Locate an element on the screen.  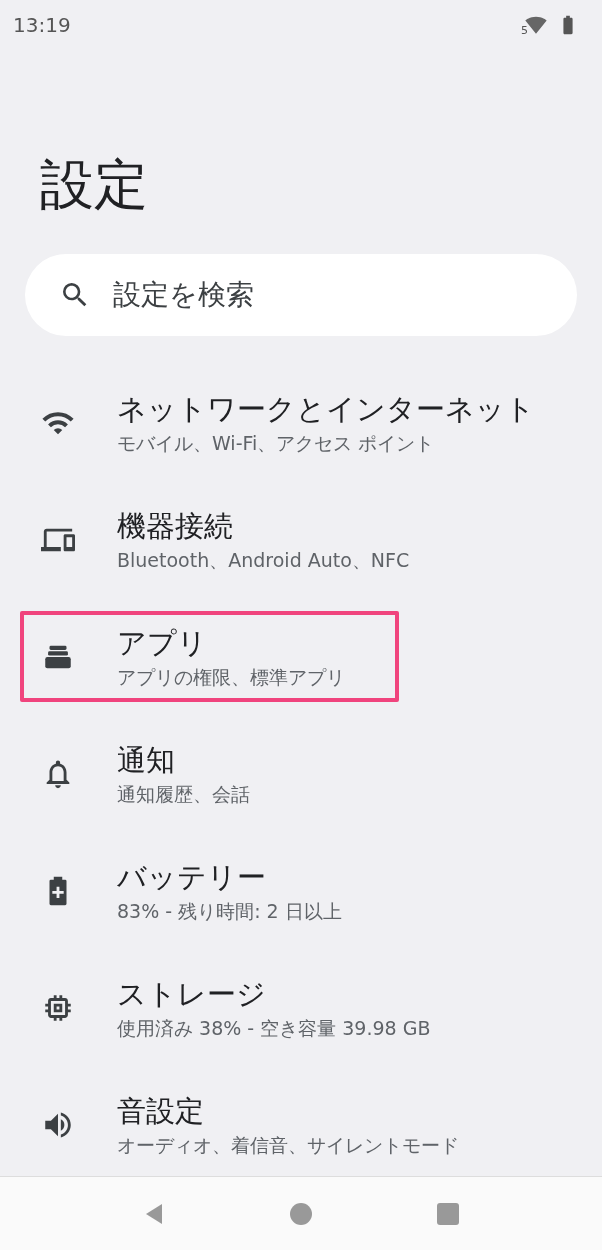
item-title: 音設定 is located at coordinates (161, 1111).